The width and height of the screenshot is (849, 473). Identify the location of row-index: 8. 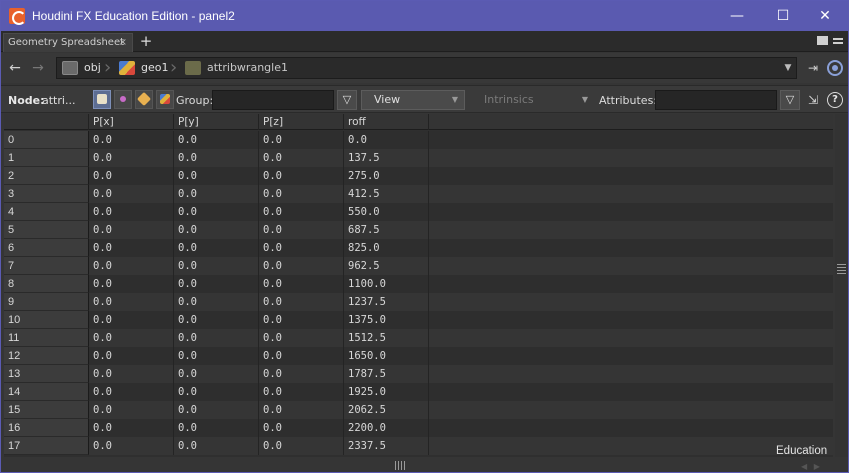
(46, 284).